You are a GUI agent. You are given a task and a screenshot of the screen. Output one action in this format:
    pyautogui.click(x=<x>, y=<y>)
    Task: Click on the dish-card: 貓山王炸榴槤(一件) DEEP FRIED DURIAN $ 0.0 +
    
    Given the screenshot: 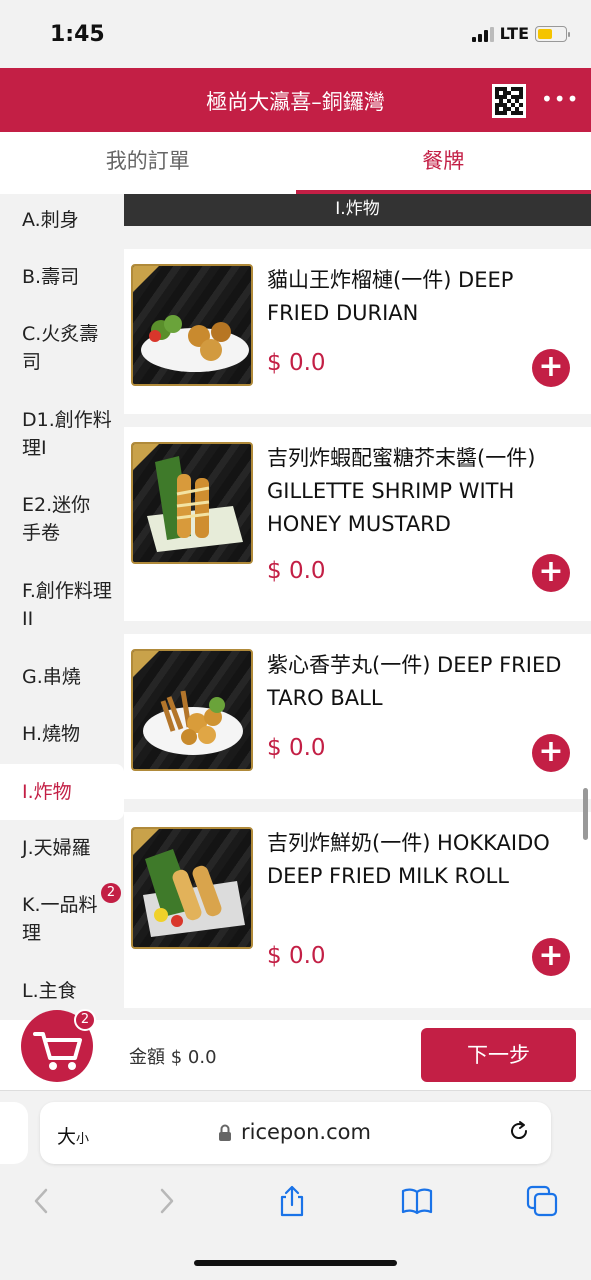 What is the action you would take?
    pyautogui.click(x=357, y=331)
    